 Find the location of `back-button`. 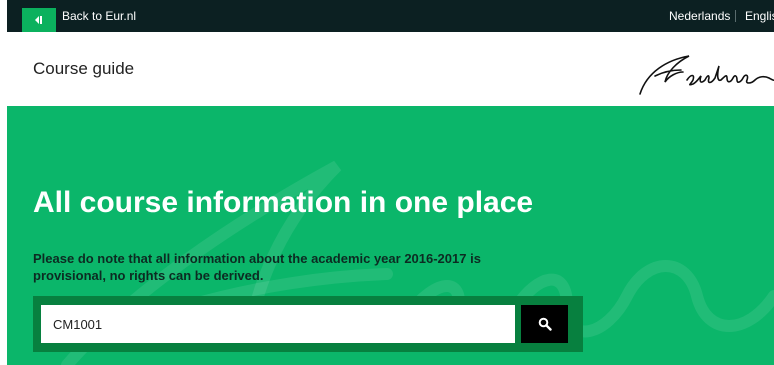

back-button is located at coordinates (39, 20).